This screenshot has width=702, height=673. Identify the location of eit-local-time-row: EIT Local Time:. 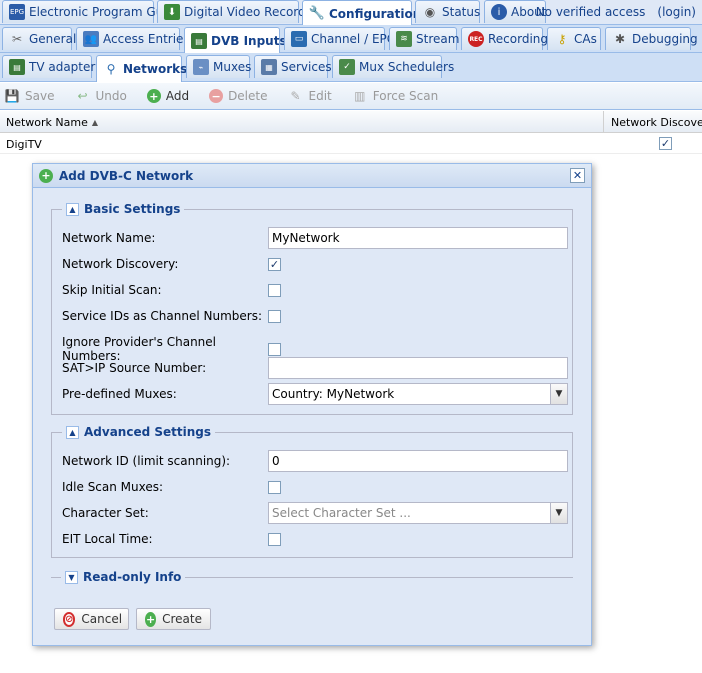
(171, 539).